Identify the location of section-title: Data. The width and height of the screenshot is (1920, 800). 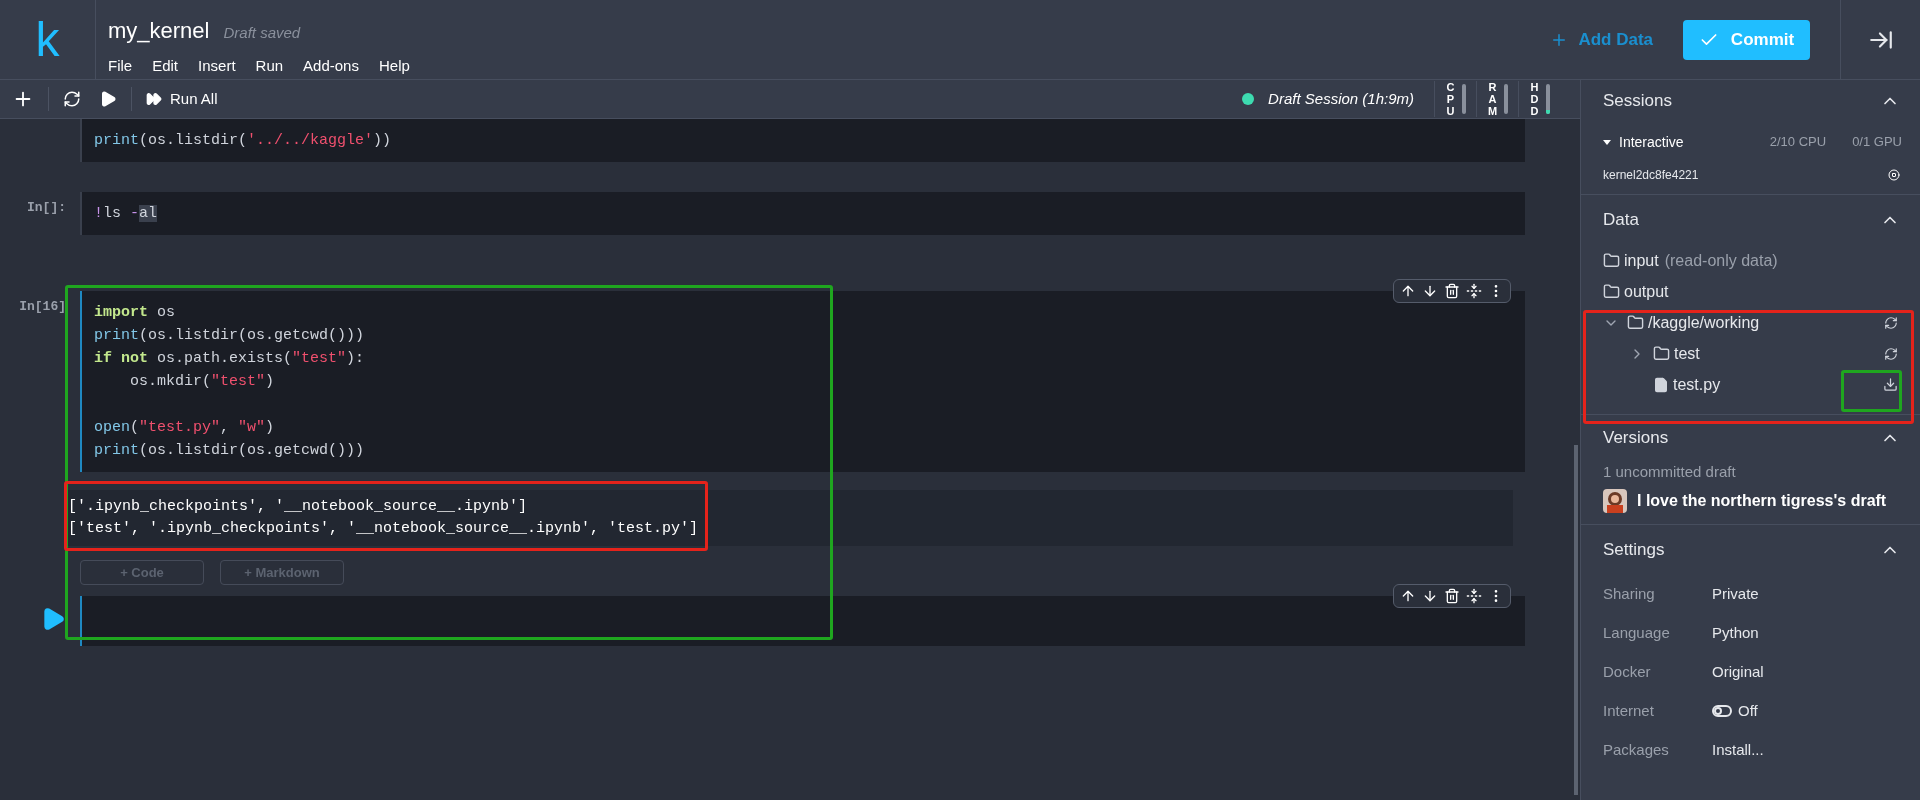
(1621, 220).